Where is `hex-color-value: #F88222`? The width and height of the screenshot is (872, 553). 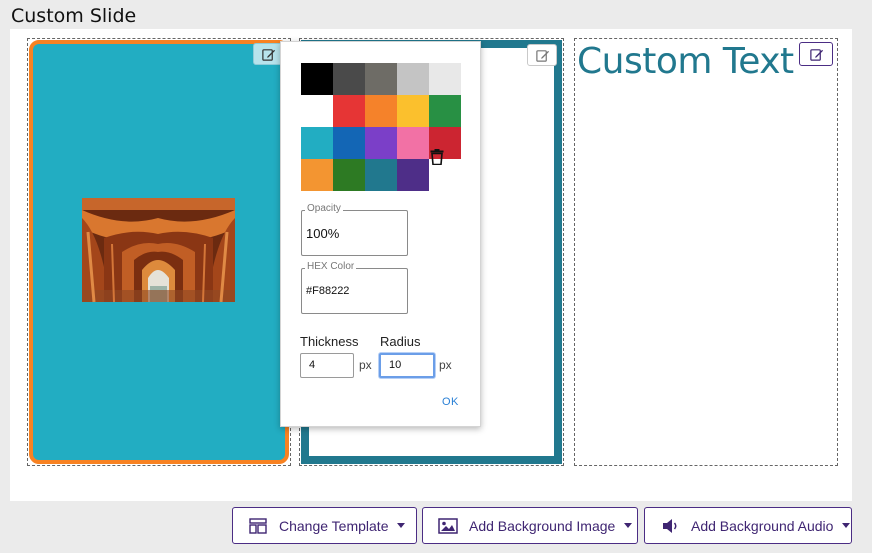 hex-color-value: #F88222 is located at coordinates (355, 291).